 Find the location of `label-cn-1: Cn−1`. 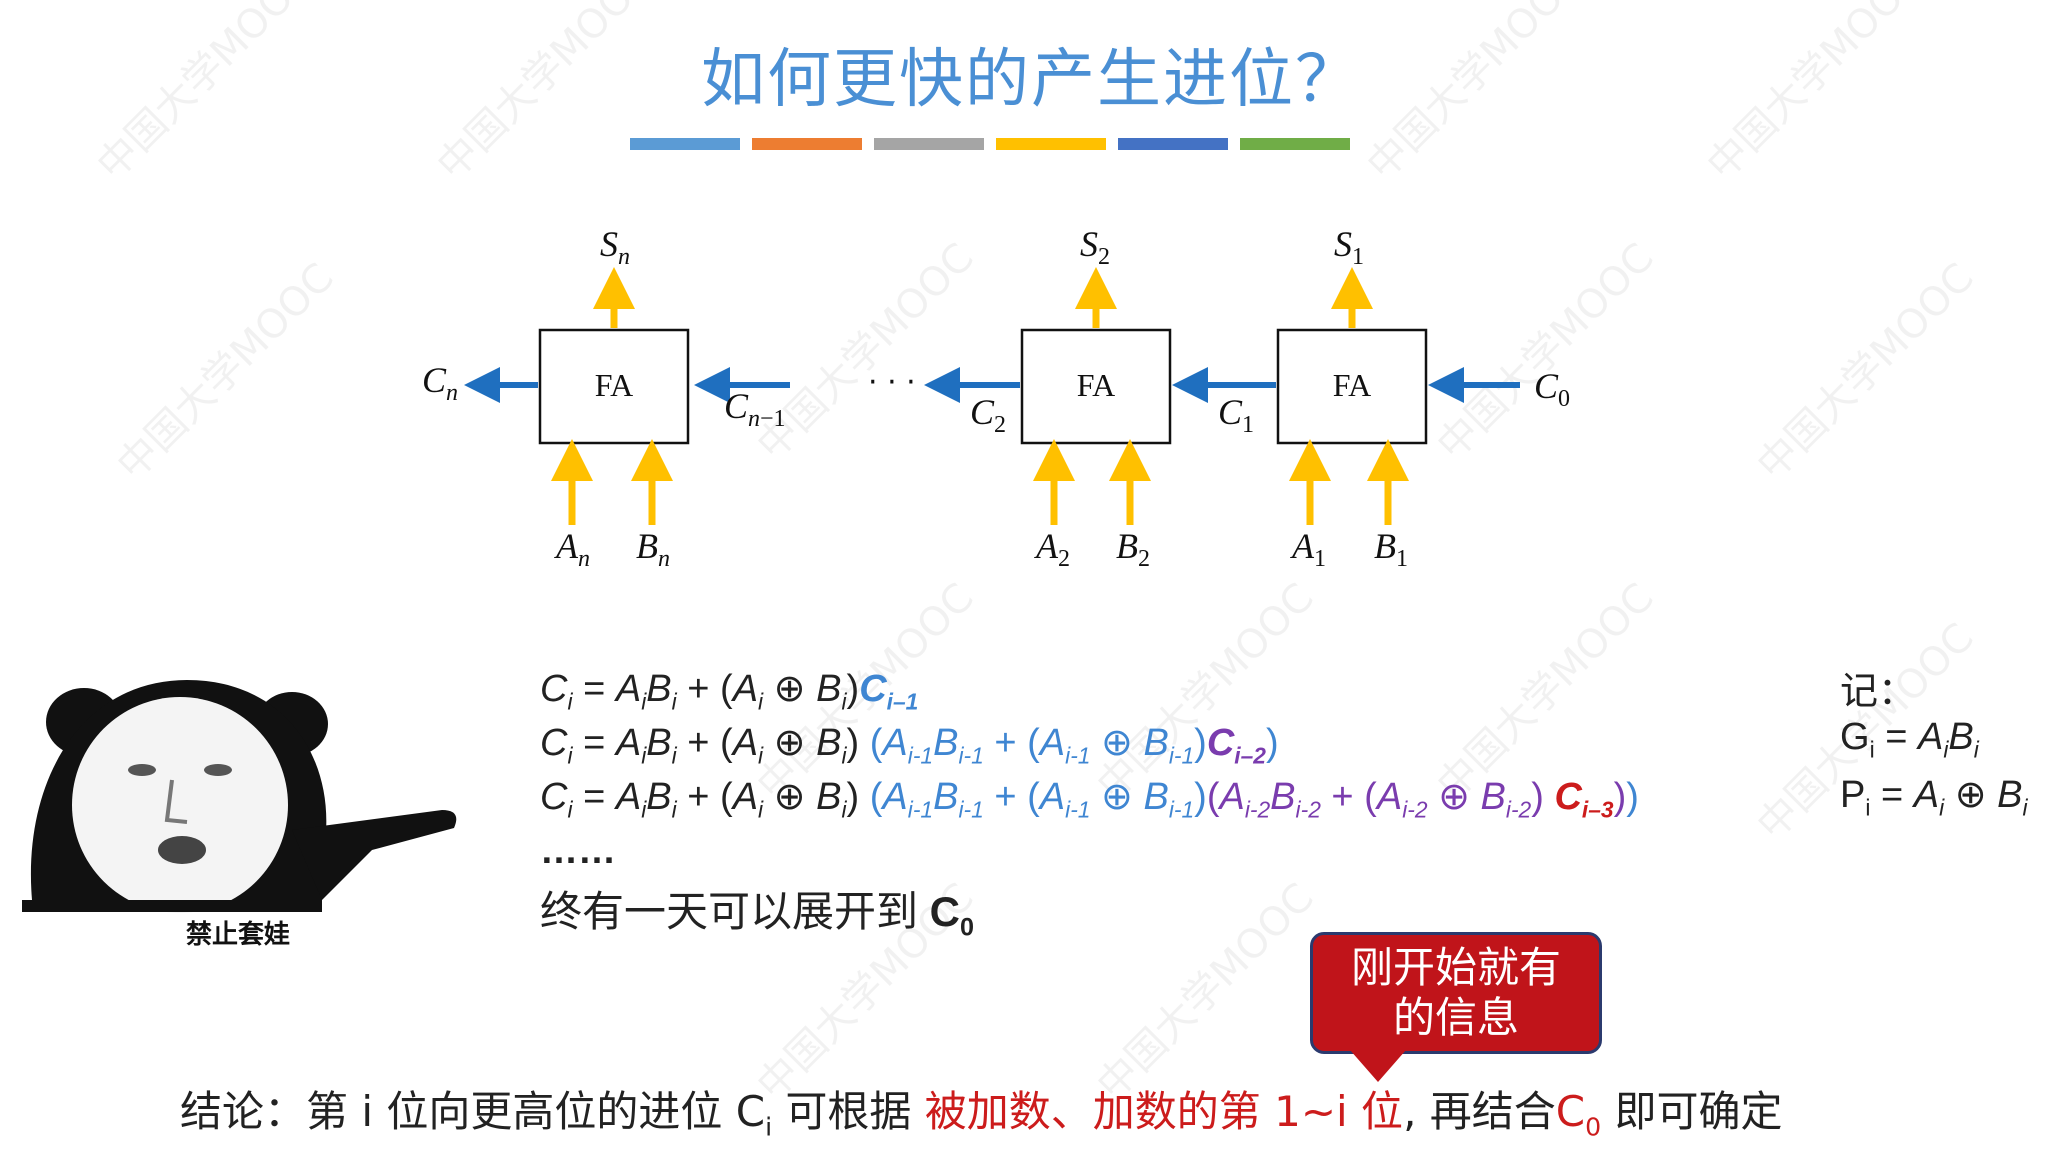

label-cn-1: Cn−1 is located at coordinates (755, 409).